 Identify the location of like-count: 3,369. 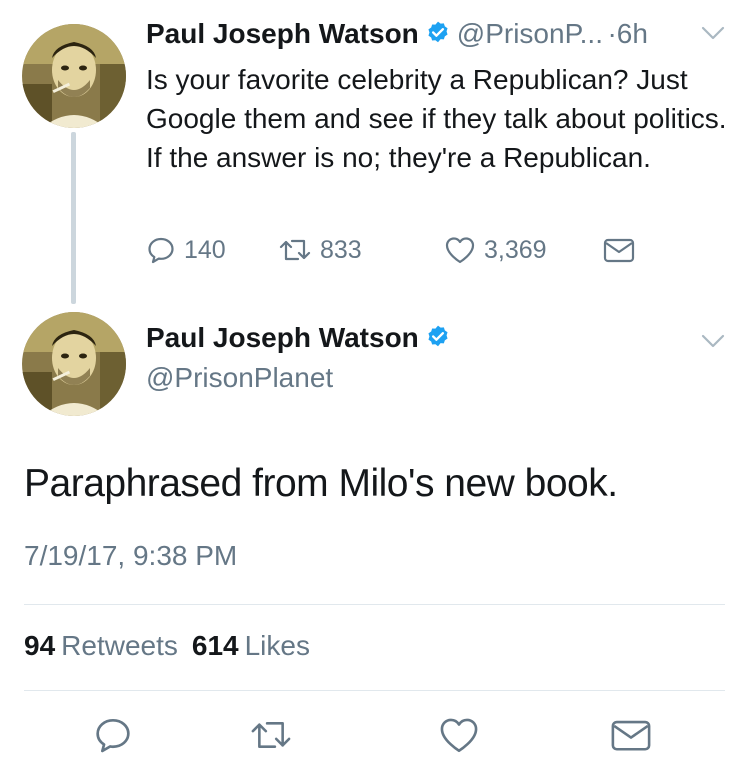
(515, 249).